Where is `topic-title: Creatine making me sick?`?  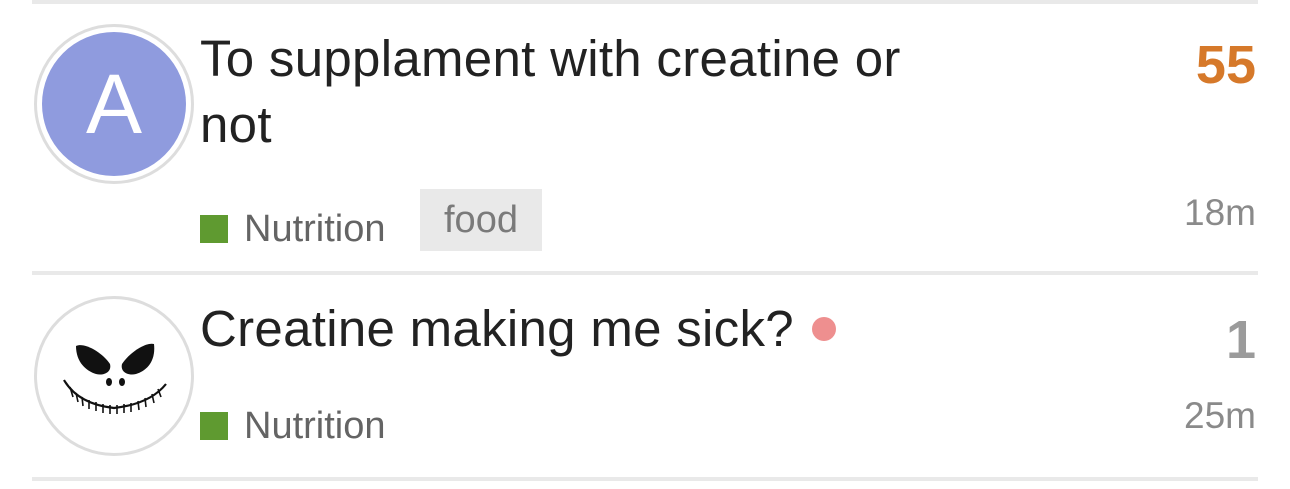 topic-title: Creatine making me sick? is located at coordinates (580, 329).